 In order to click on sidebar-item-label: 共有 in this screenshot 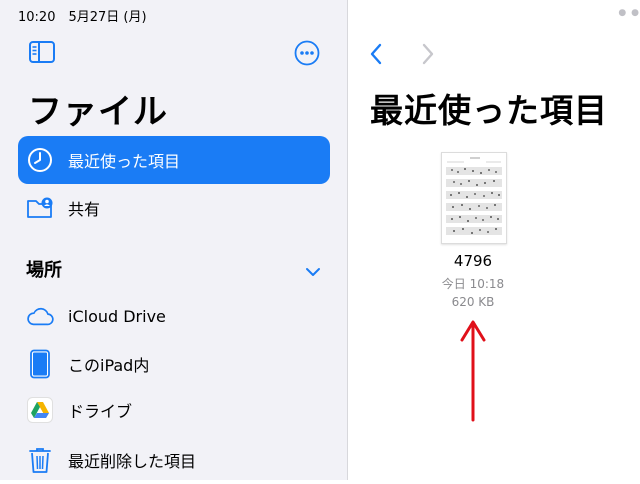, I will do `click(84, 209)`.